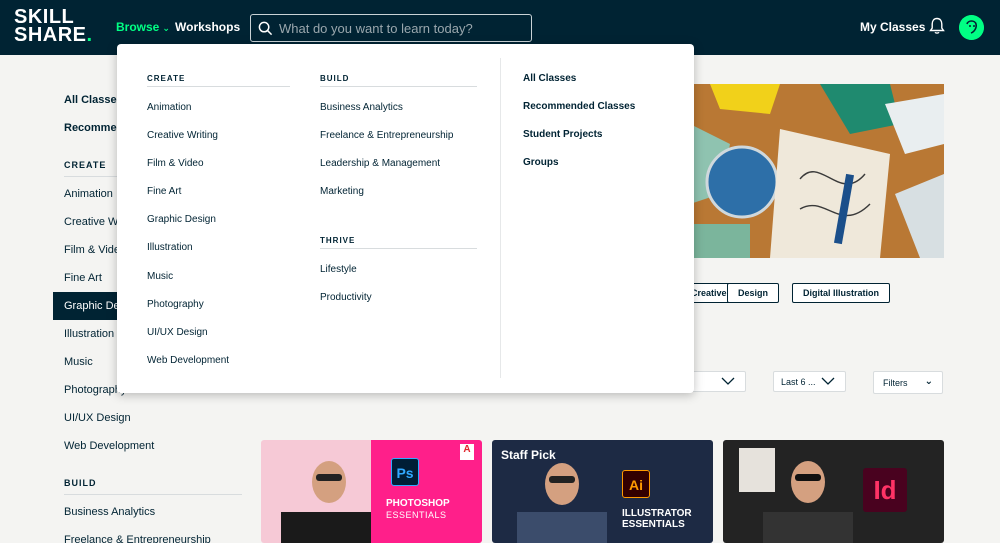  I want to click on logo-line-2: SHARE., so click(53, 35).